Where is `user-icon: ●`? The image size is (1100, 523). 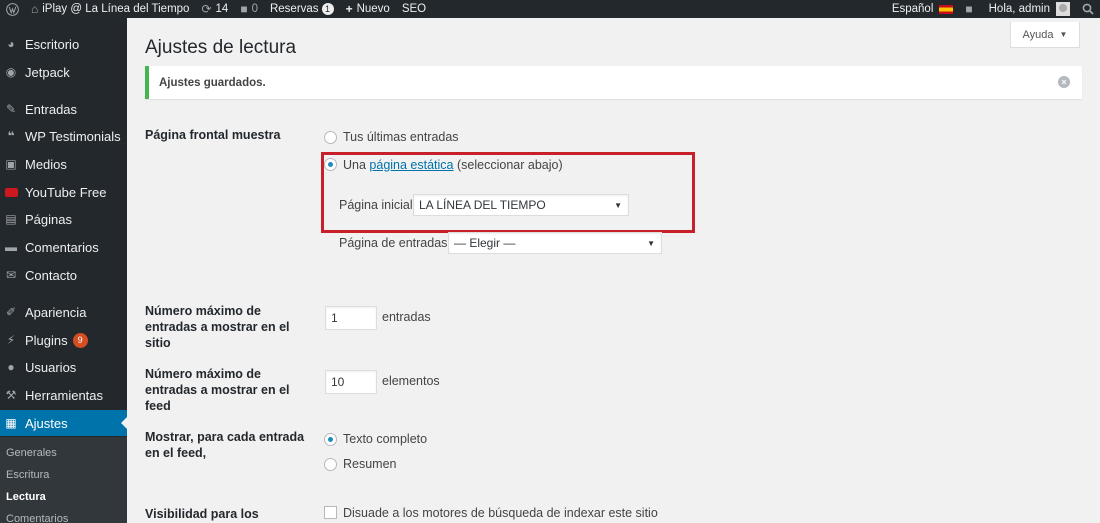 user-icon: ● is located at coordinates (11, 367).